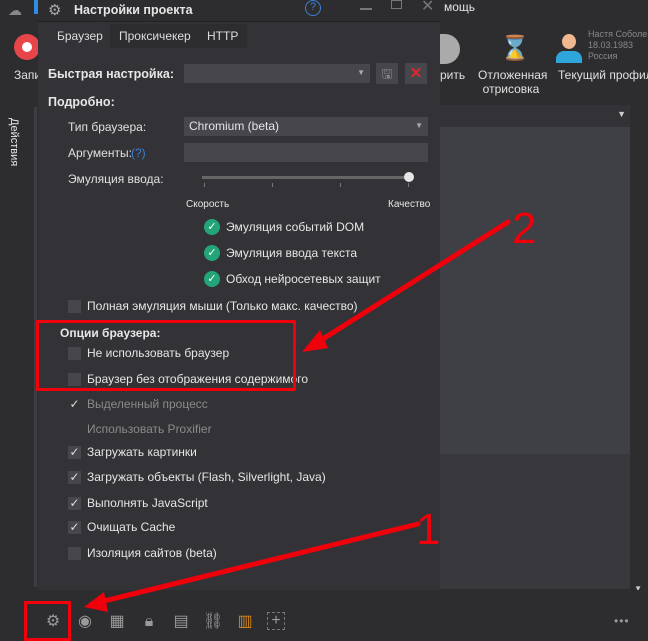 Image resolution: width=648 pixels, height=641 pixels. Describe the element at coordinates (96, 602) in the screenshot. I see `arrow-1-head` at that location.